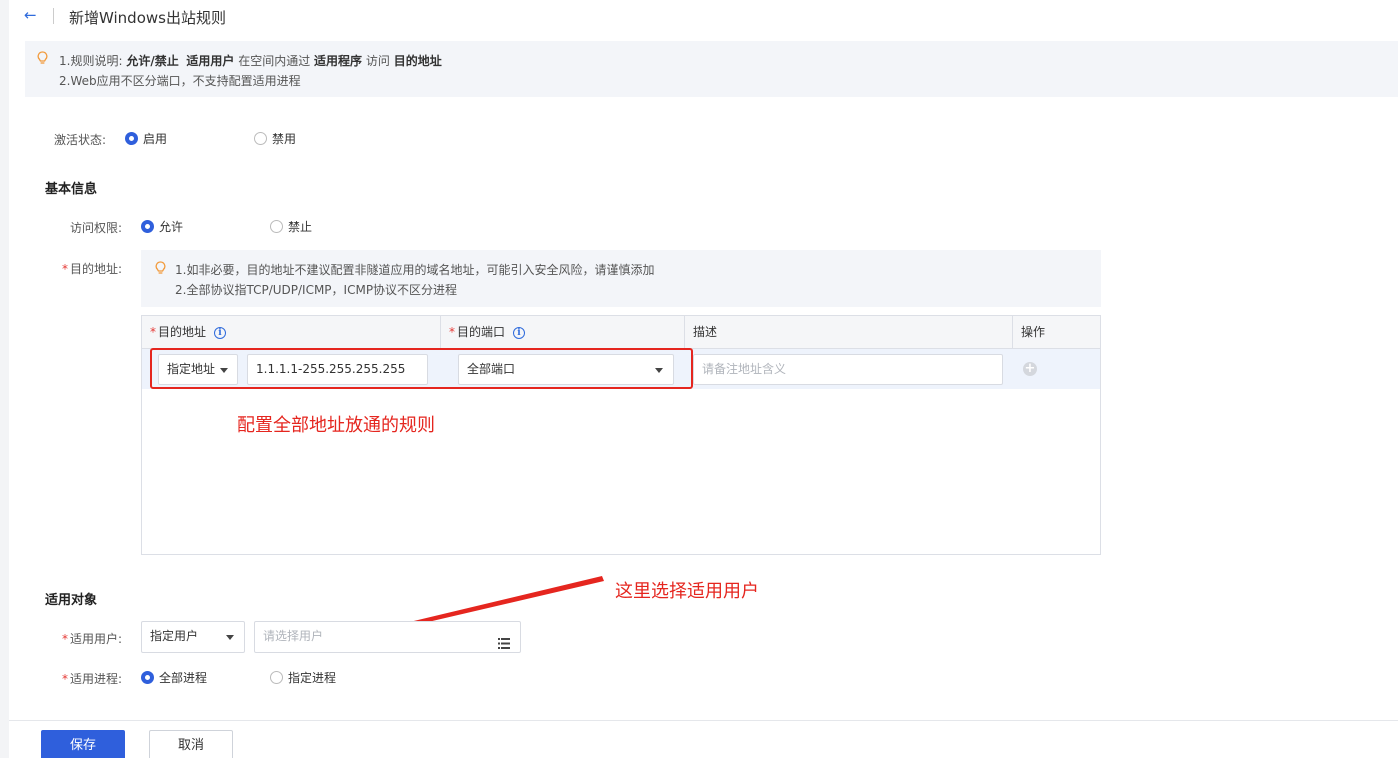  What do you see at coordinates (387, 637) in the screenshot?
I see `user-picker-input: 请选择用户` at bounding box center [387, 637].